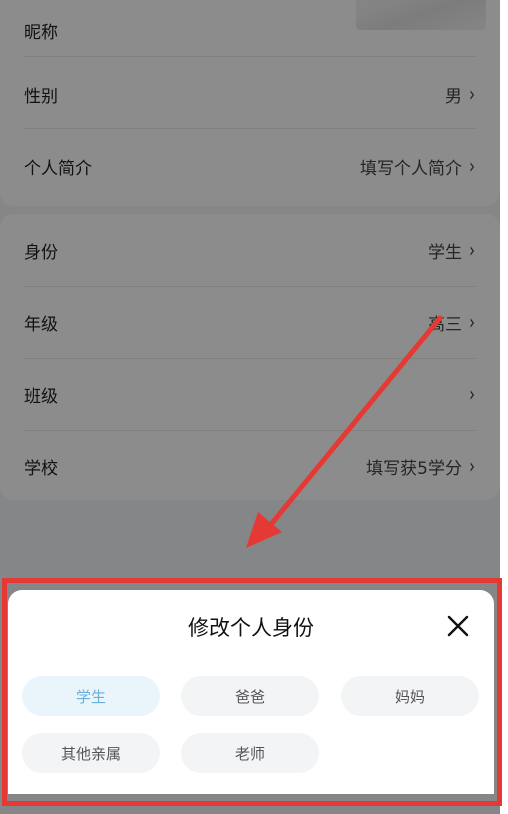 Image resolution: width=508 pixels, height=814 pixels. I want to click on option-other-relative: 其他亲属, so click(91, 753).